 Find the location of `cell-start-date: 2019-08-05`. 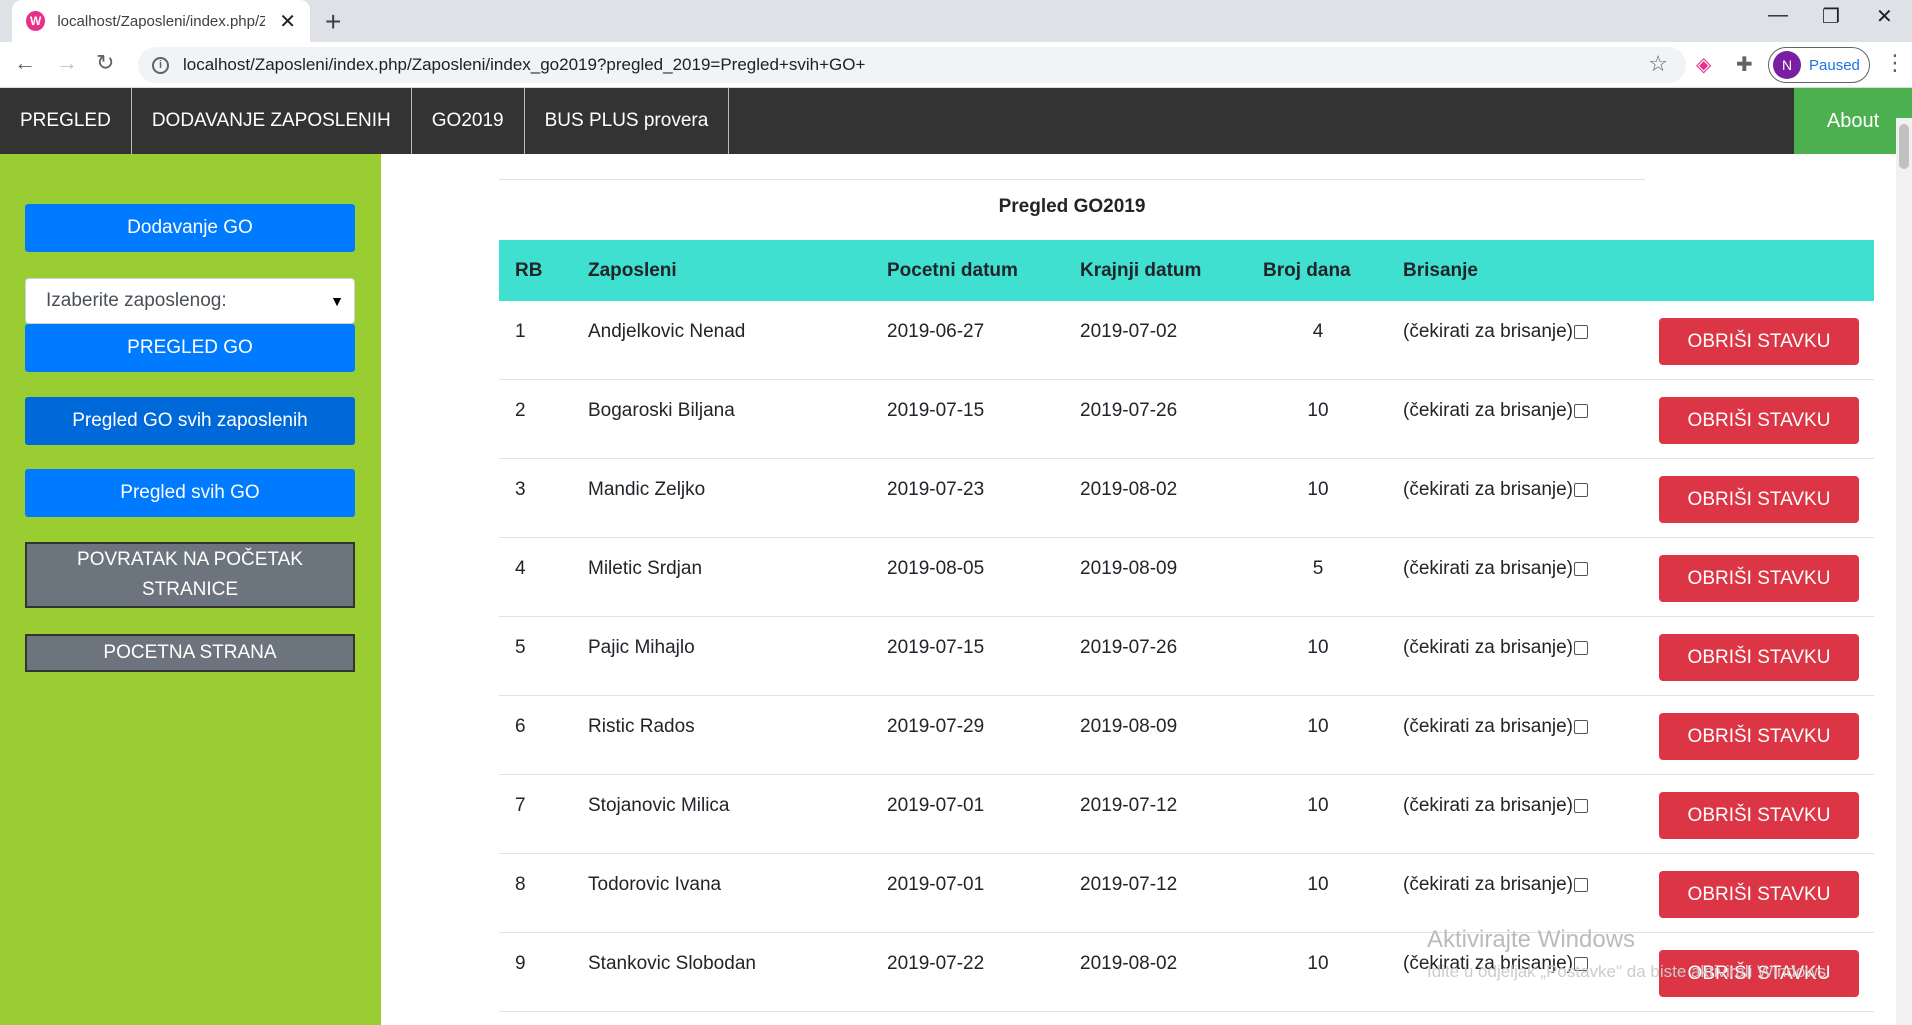

cell-start-date: 2019-08-05 is located at coordinates (936, 568).